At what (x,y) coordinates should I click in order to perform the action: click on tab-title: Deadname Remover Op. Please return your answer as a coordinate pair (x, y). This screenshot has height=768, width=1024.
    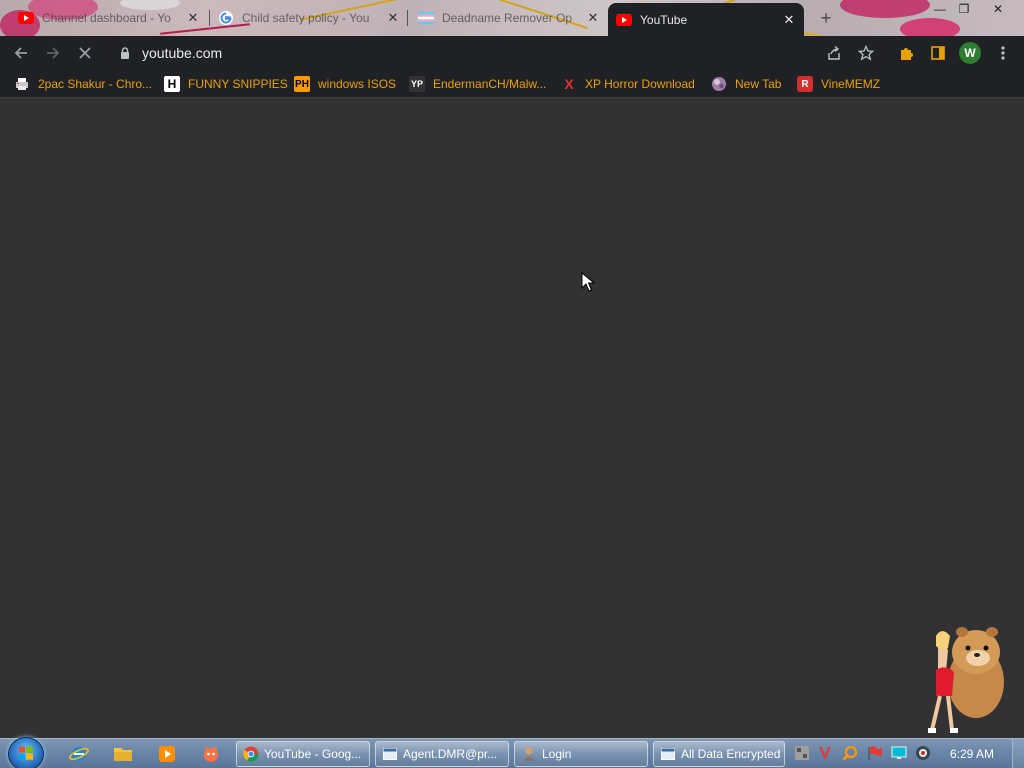
    Looking at the image, I should click on (507, 17).